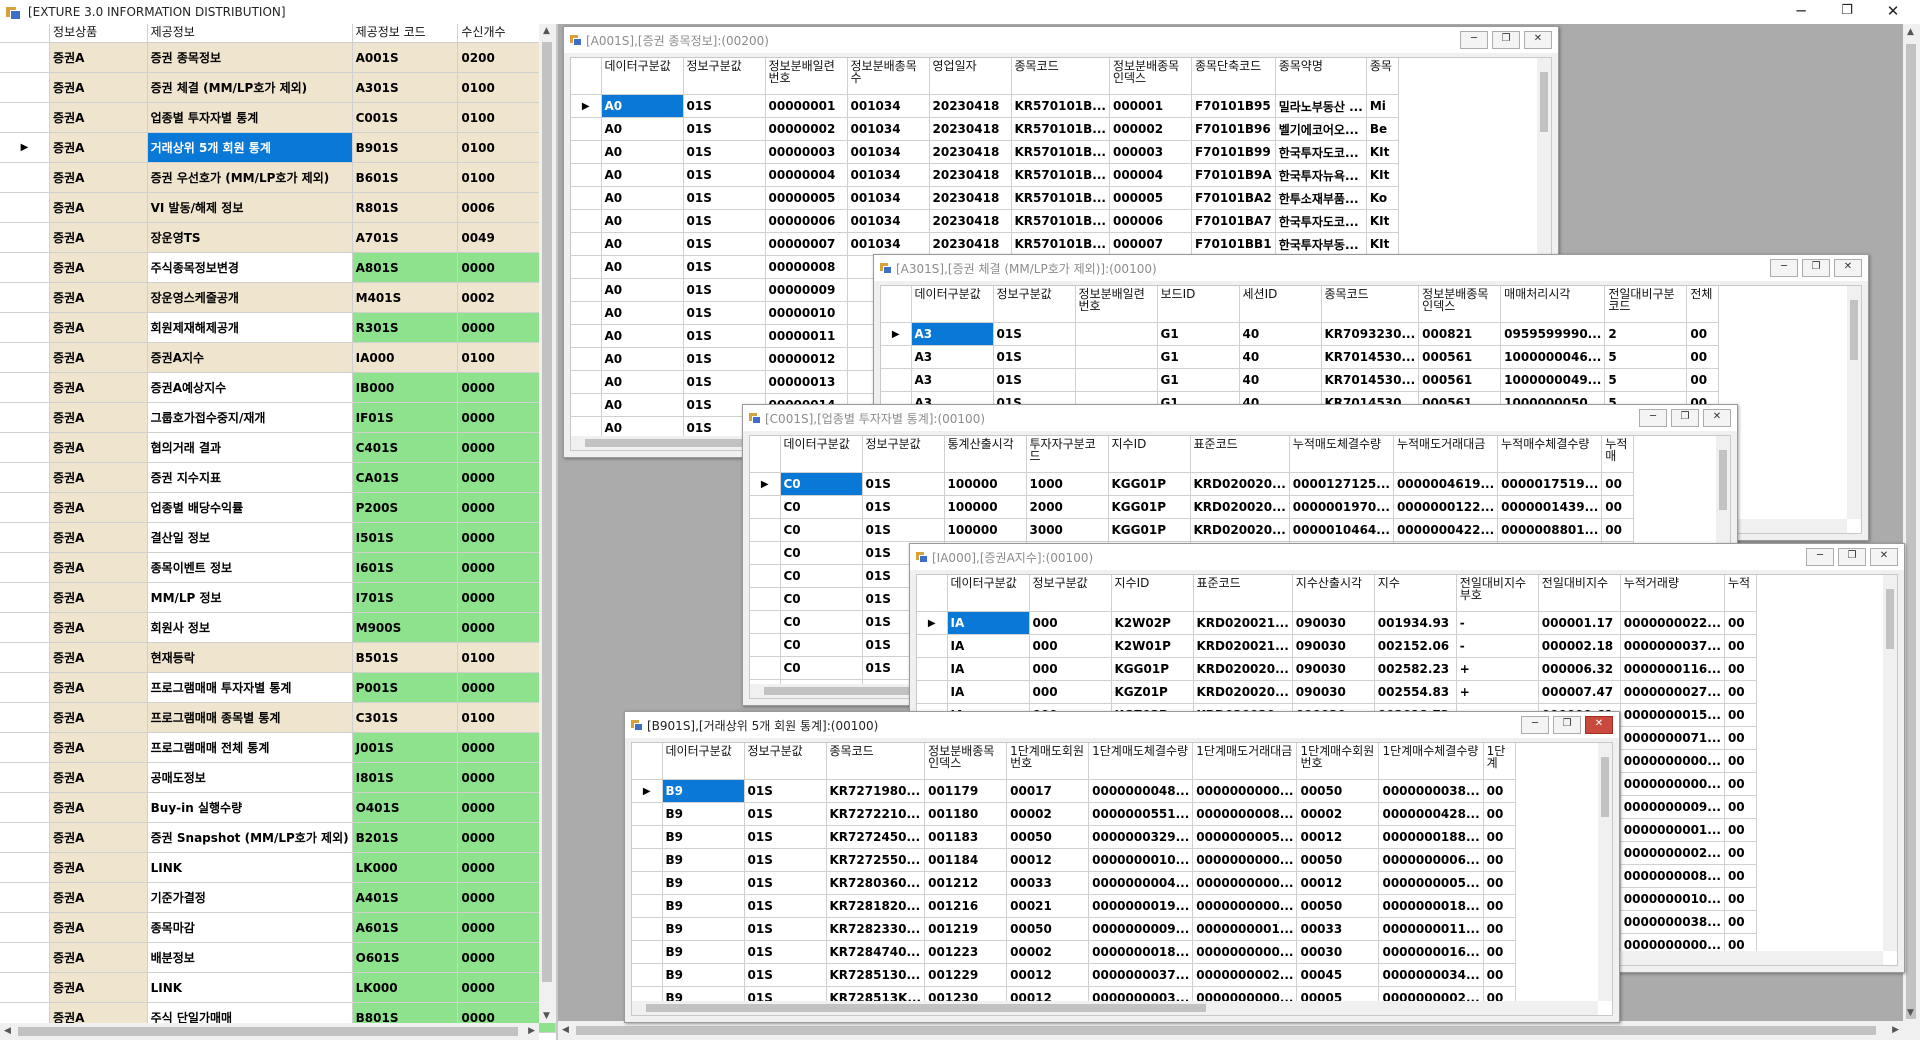  I want to click on column-header: 지수산출시각, so click(1333, 593).